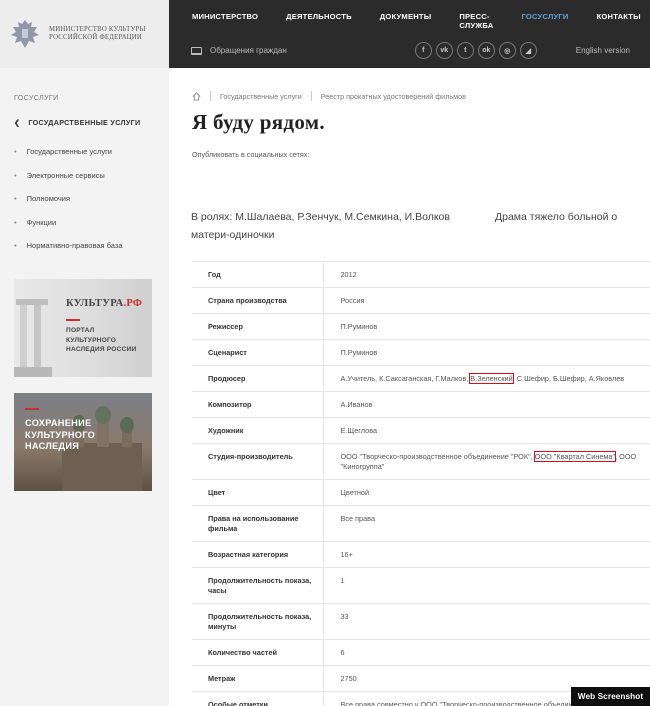  What do you see at coordinates (258, 122) in the screenshot?
I see `page-title: Я буду рядом.` at bounding box center [258, 122].